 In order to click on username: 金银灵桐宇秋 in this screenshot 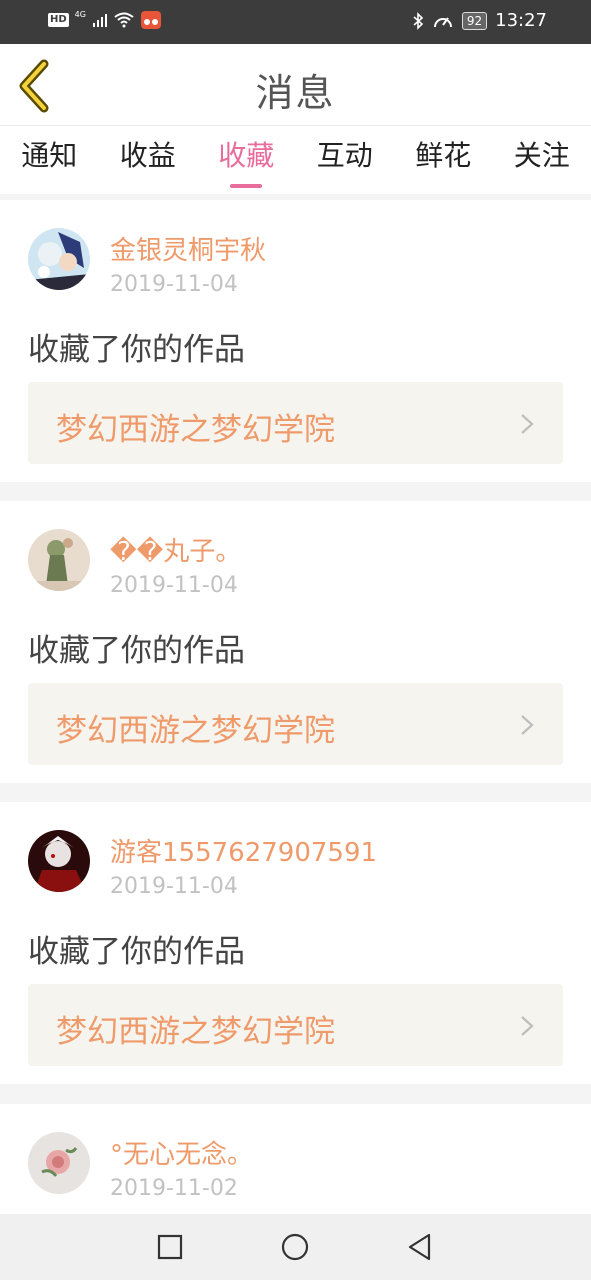, I will do `click(188, 248)`.